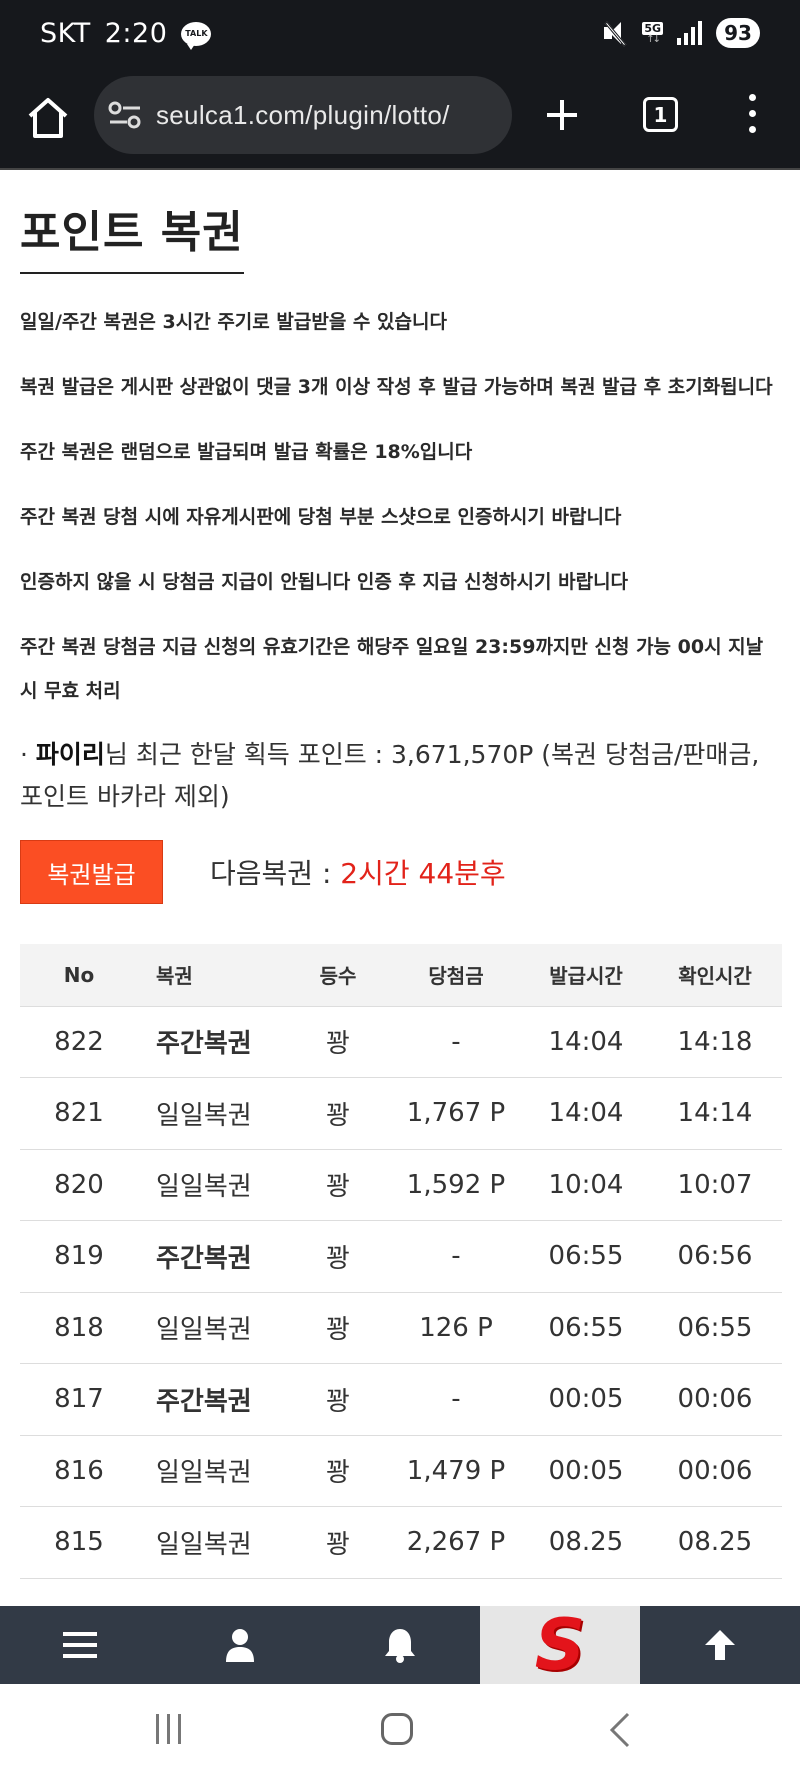  What do you see at coordinates (715, 1042) in the screenshot?
I see `cell-checked-time: 14:18` at bounding box center [715, 1042].